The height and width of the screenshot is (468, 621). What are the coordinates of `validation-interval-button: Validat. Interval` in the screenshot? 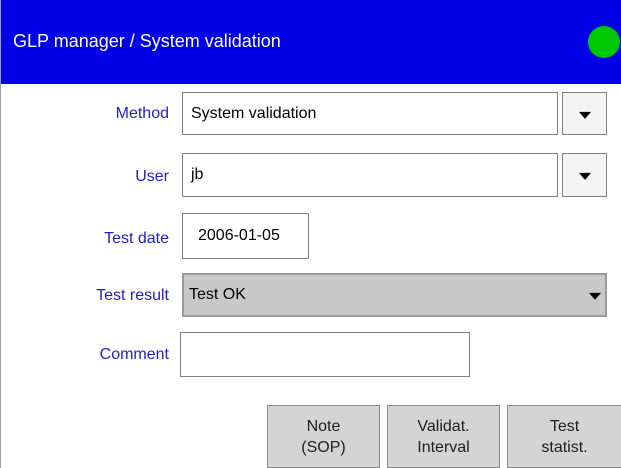 It's located at (443, 436).